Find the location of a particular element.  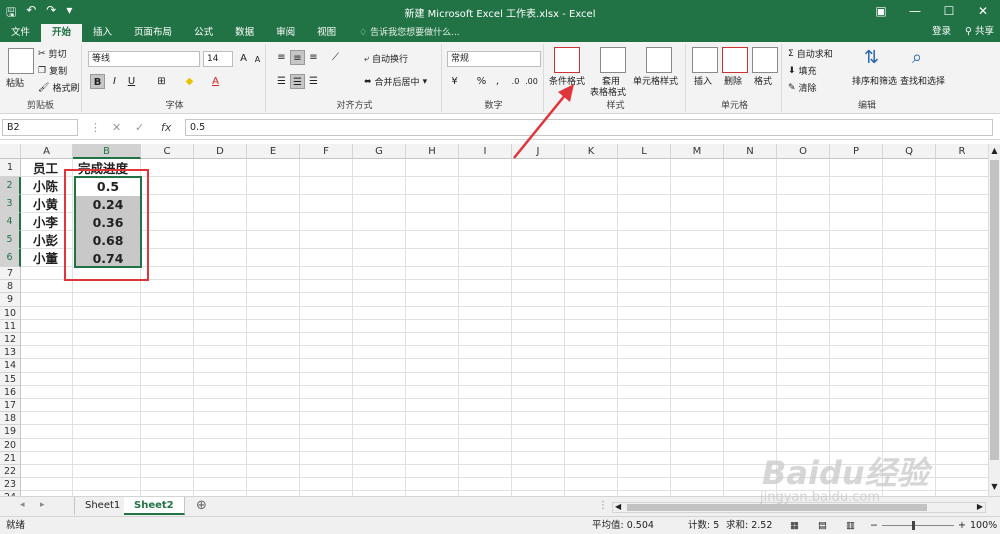

insert-cells-icon is located at coordinates (705, 60).